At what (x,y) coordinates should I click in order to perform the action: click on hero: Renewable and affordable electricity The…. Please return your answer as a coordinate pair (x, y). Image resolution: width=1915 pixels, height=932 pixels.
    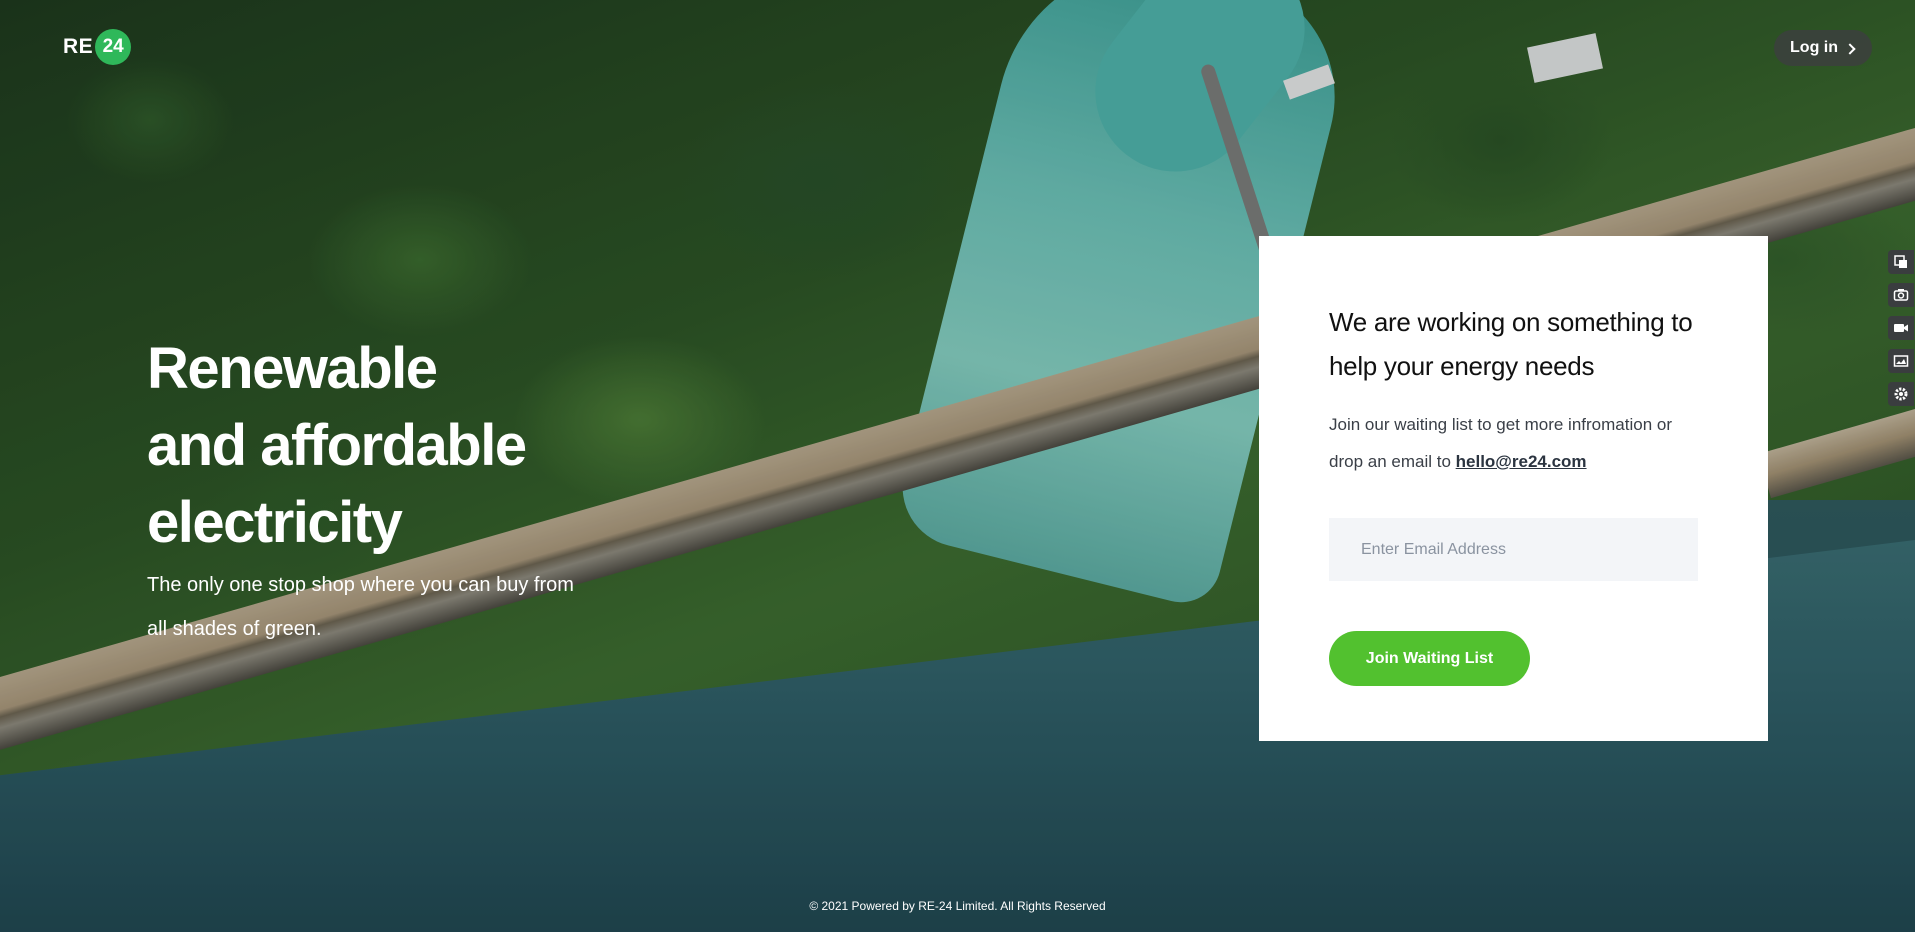
    Looking at the image, I should click on (377, 490).